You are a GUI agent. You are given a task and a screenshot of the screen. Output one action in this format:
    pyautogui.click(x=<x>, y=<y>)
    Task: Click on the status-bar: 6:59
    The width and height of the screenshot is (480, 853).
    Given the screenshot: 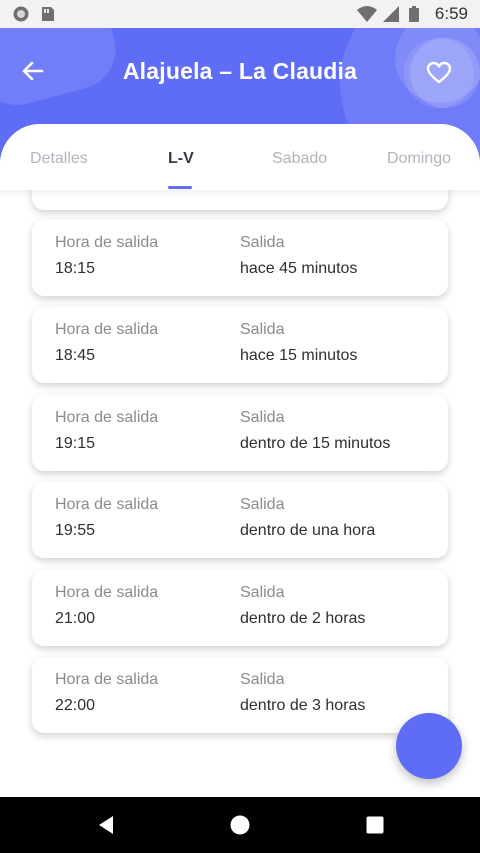 What is the action you would take?
    pyautogui.click(x=240, y=14)
    